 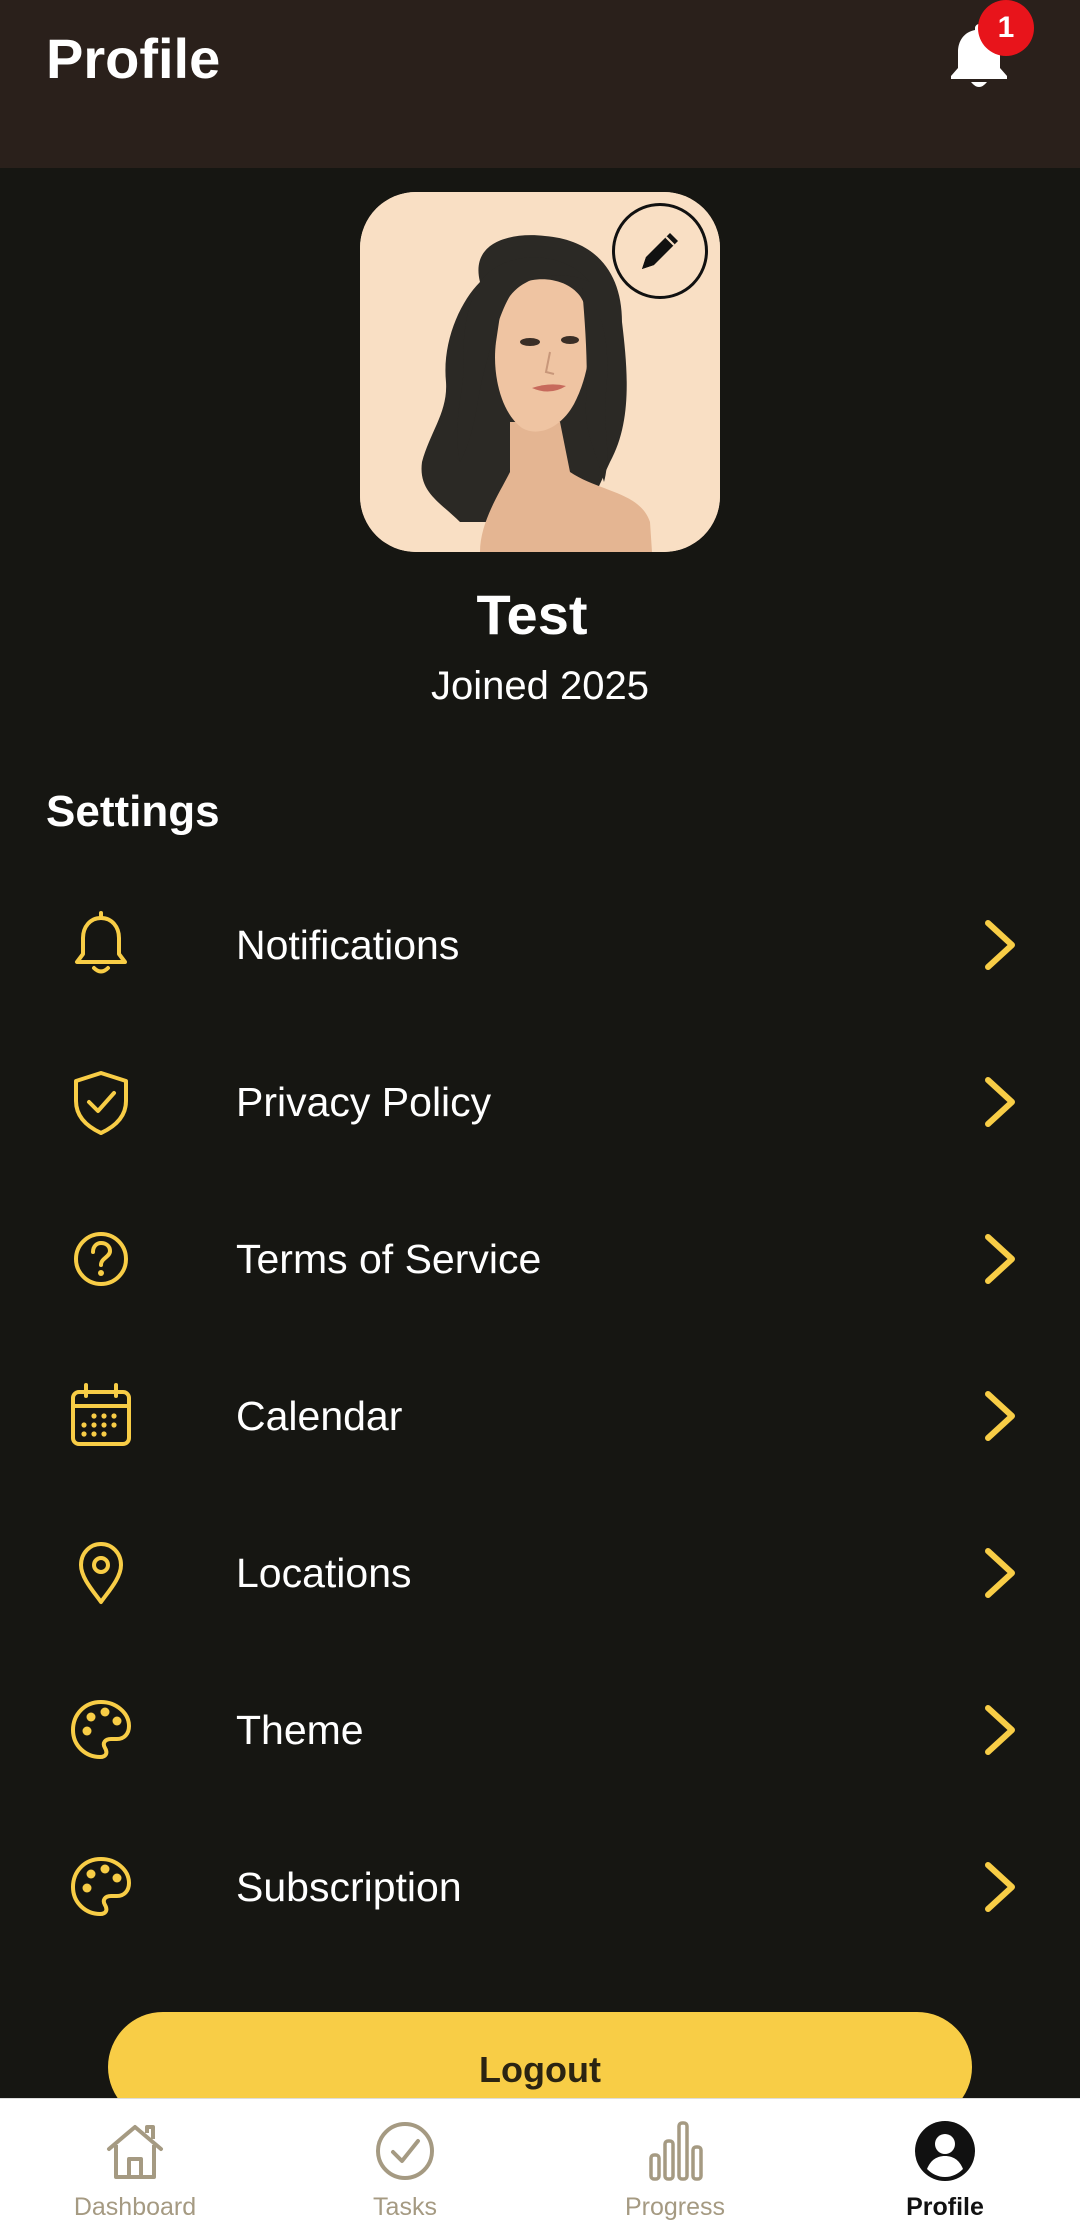 I want to click on shield-check-icon, so click(x=101, y=1103).